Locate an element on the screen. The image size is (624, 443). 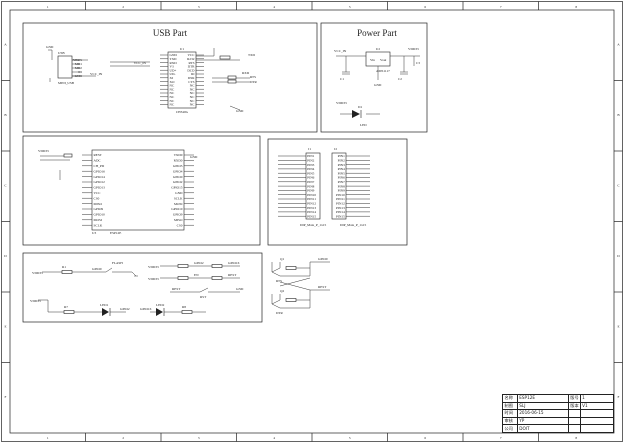
pin-label: GPIO16 is located at coordinates (100, 171).